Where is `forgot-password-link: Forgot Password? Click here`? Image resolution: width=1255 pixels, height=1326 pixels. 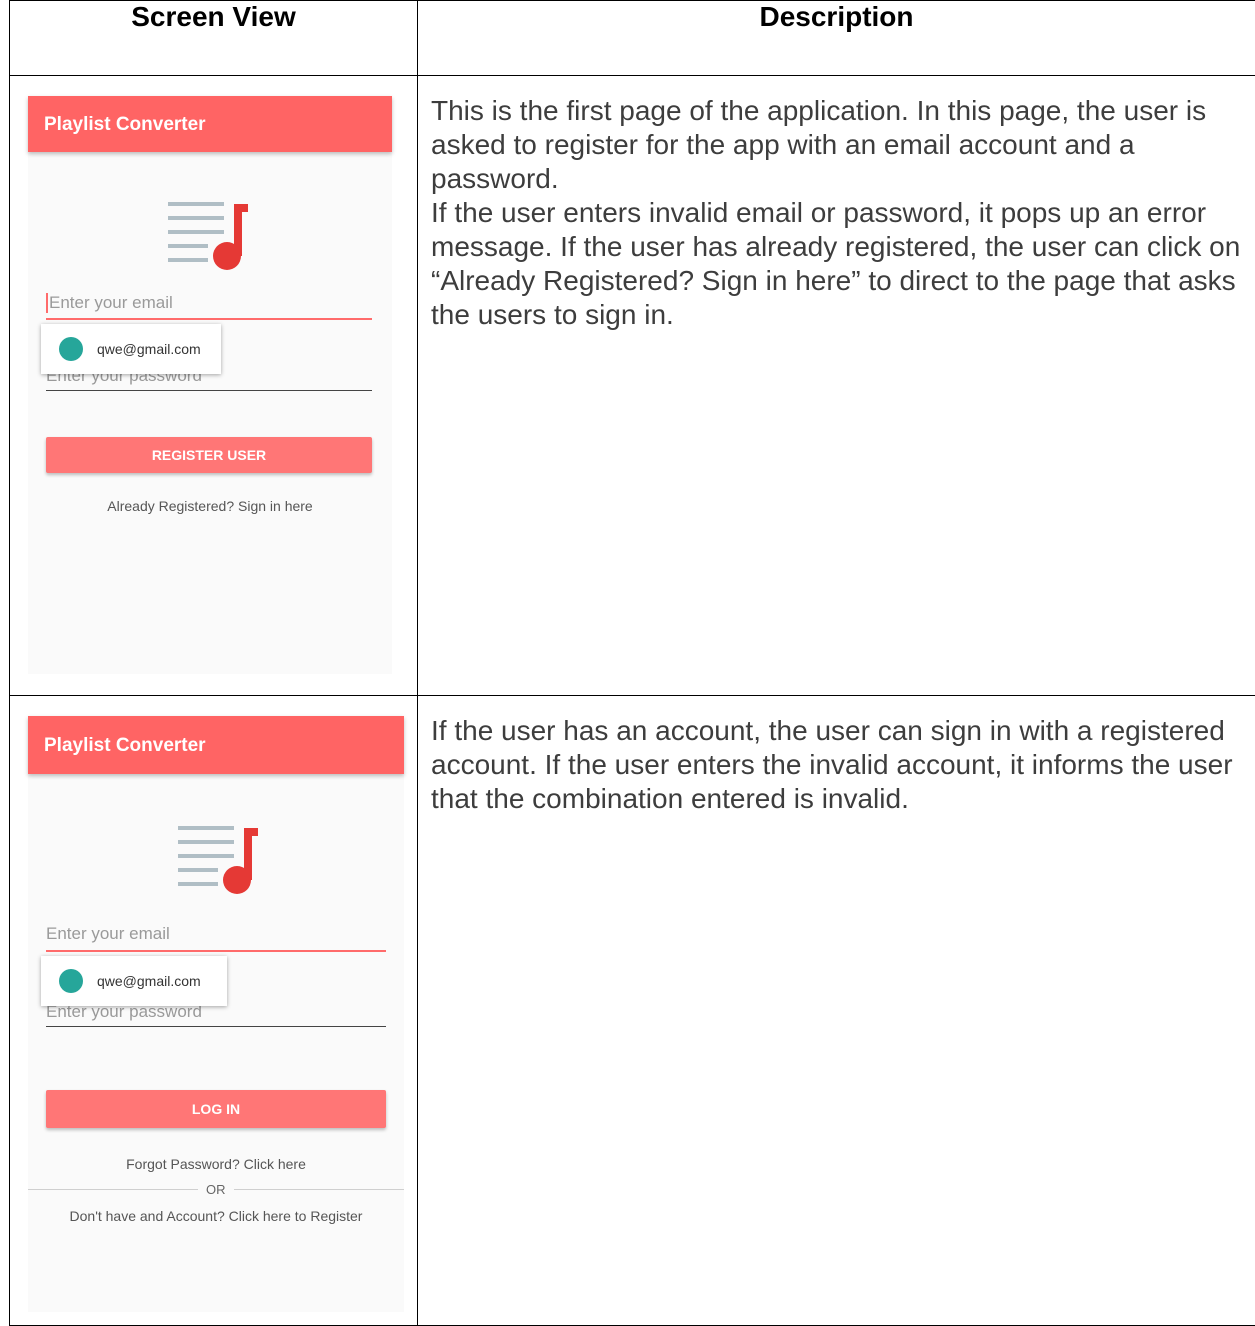 forgot-password-link: Forgot Password? Click here is located at coordinates (216, 1164).